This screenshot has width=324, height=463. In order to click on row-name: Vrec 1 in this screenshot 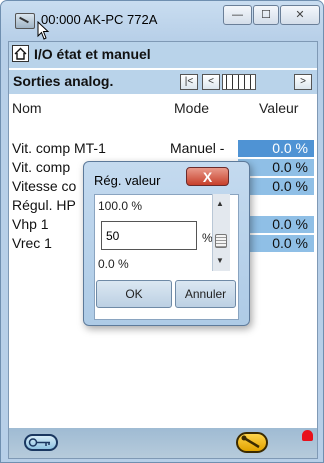, I will do `click(32, 243)`.